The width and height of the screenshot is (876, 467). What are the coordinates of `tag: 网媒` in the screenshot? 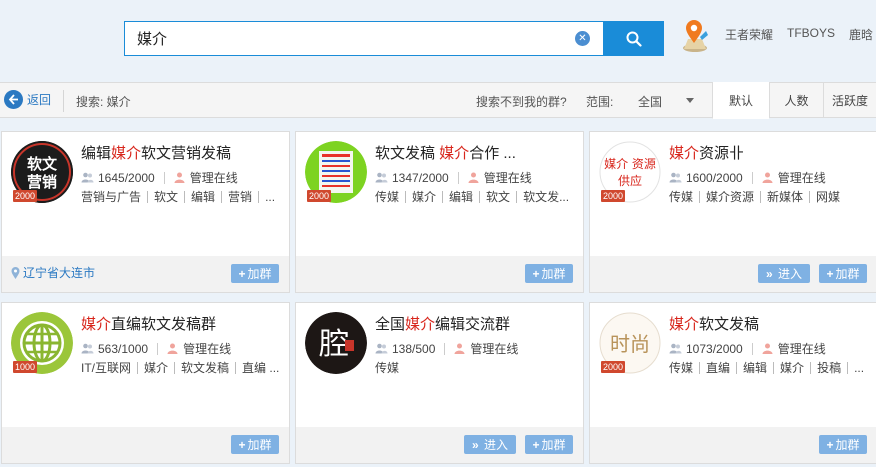 It's located at (828, 197).